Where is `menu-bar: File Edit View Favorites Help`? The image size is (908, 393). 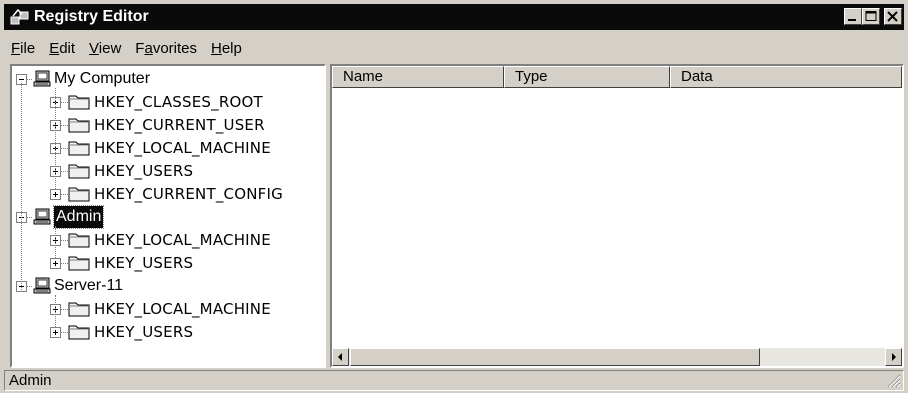
menu-bar: File Edit View Favorites Help is located at coordinates (126, 49).